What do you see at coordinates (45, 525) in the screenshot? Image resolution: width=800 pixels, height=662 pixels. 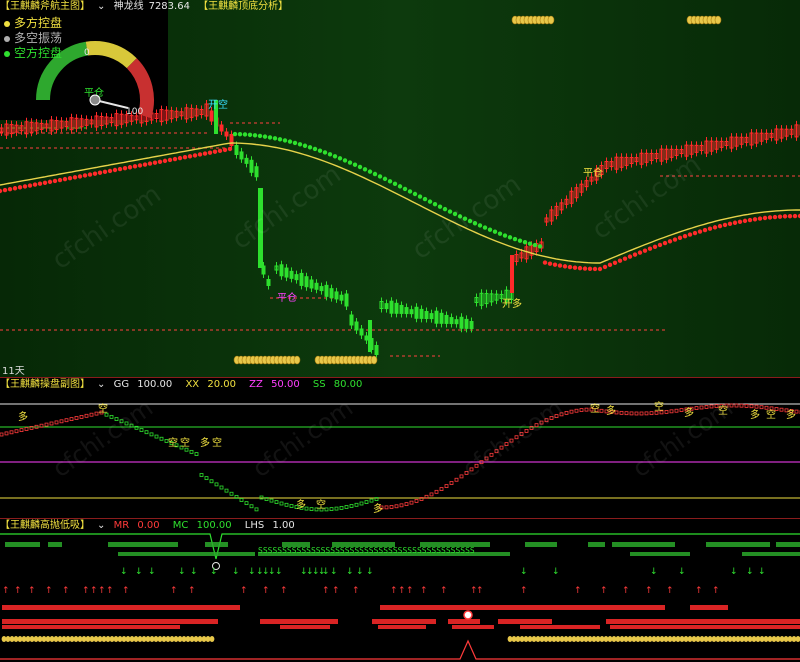 I see `low-chart-title: 【王麒麟高抛低吸】` at bounding box center [45, 525].